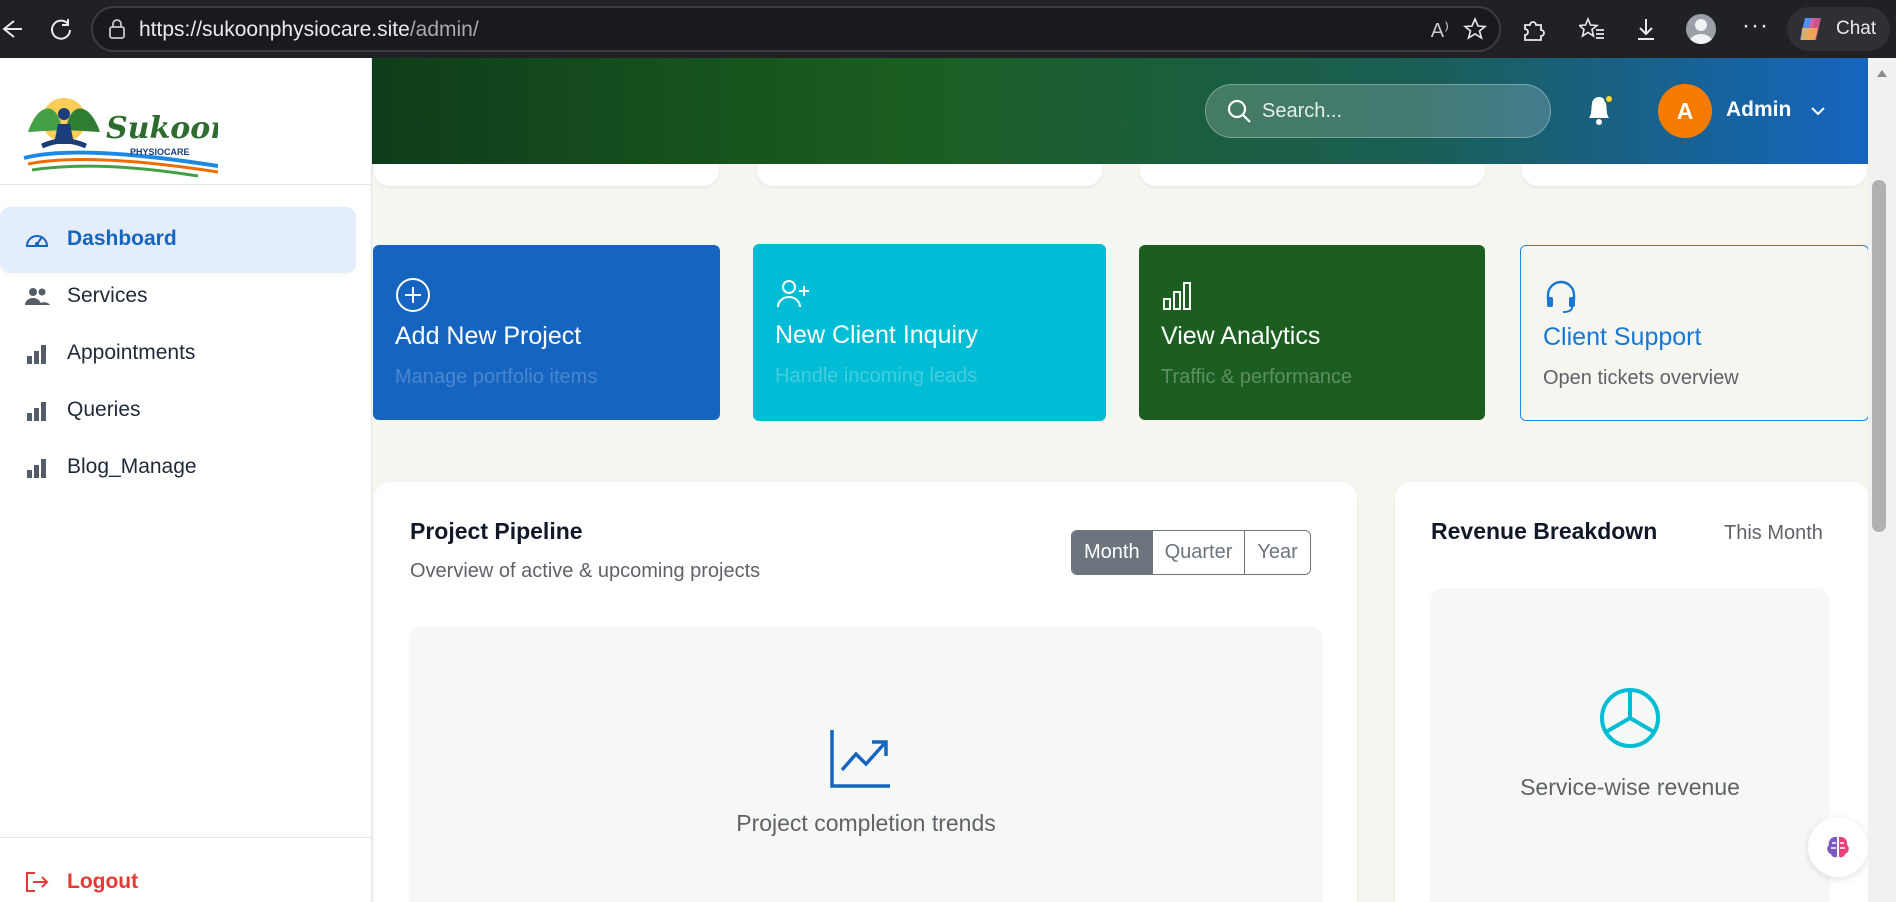 The width and height of the screenshot is (1896, 902). What do you see at coordinates (103, 881) in the screenshot?
I see `logout-label: Logout` at bounding box center [103, 881].